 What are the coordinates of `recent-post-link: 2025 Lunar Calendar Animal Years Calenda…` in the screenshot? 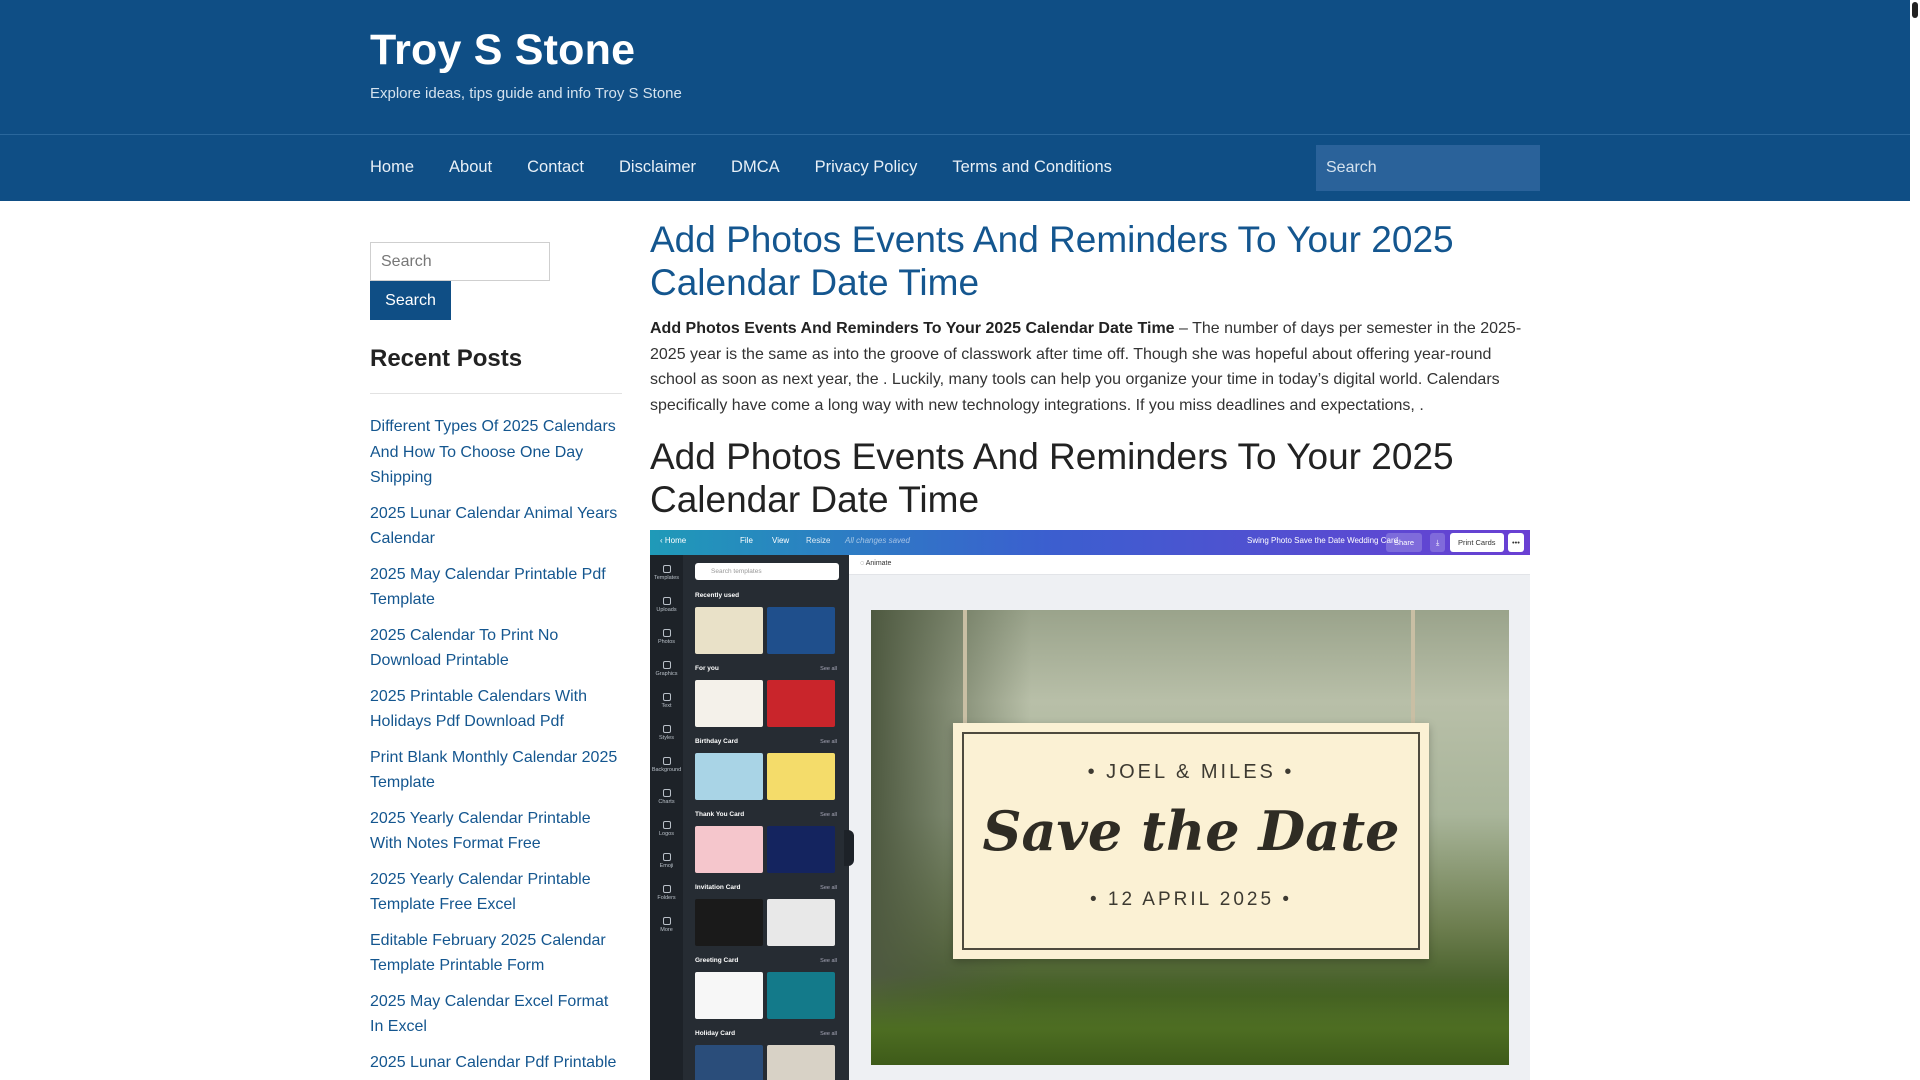 It's located at (496, 526).